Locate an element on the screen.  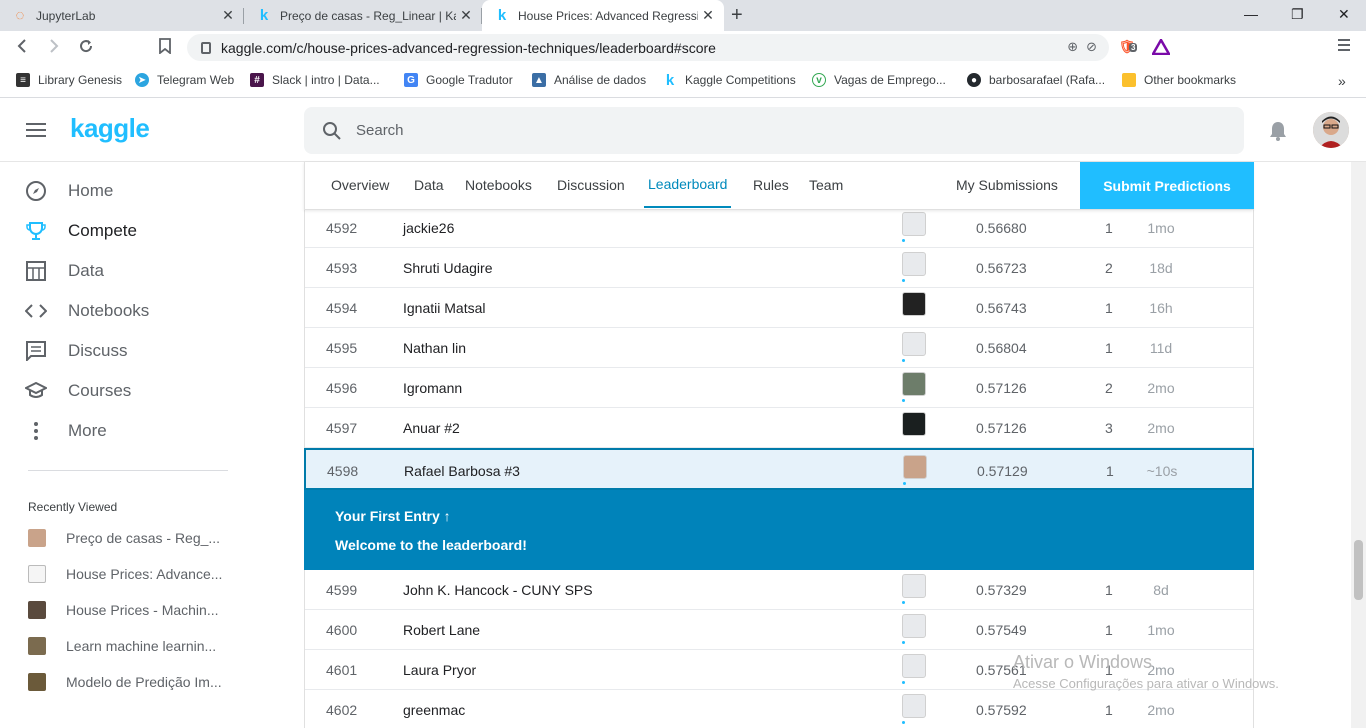
minimize-button: — is located at coordinates (1251, 14).